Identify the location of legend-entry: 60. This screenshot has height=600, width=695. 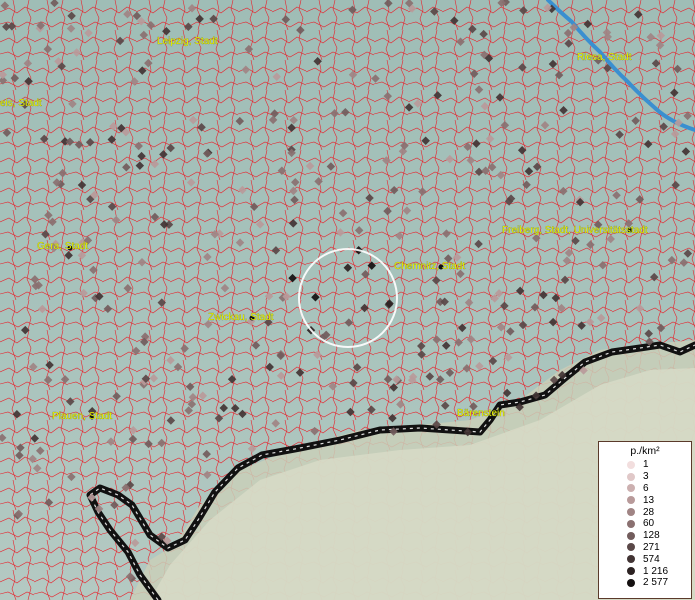
(645, 524).